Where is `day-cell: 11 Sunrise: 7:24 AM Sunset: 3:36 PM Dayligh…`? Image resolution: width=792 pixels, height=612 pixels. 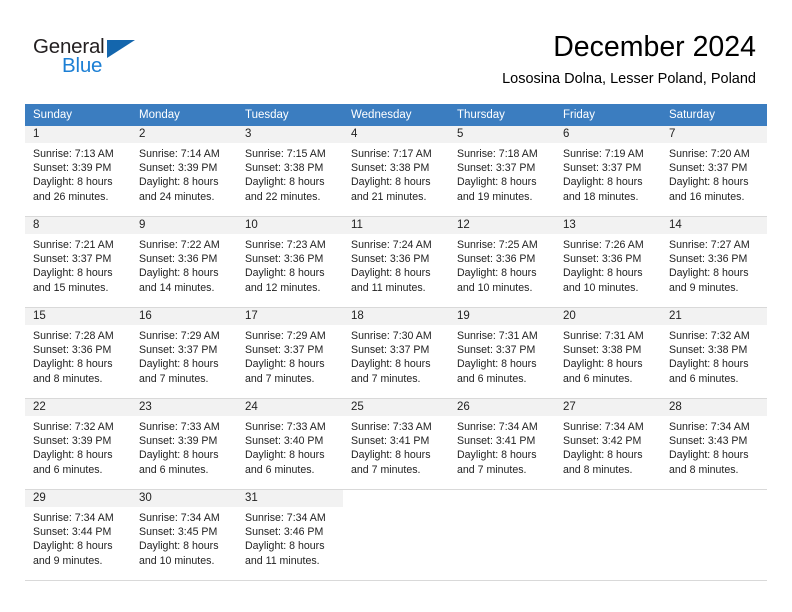
day-cell: 11 Sunrise: 7:24 AM Sunset: 3:36 PM Dayligh… is located at coordinates (396, 262).